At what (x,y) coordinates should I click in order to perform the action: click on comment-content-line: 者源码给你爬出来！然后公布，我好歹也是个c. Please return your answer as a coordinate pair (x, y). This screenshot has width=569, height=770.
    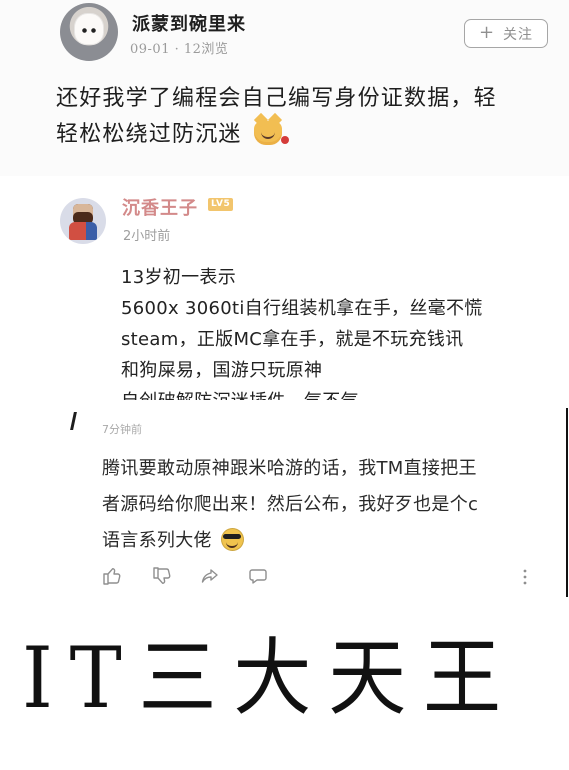
    Looking at the image, I should click on (290, 504).